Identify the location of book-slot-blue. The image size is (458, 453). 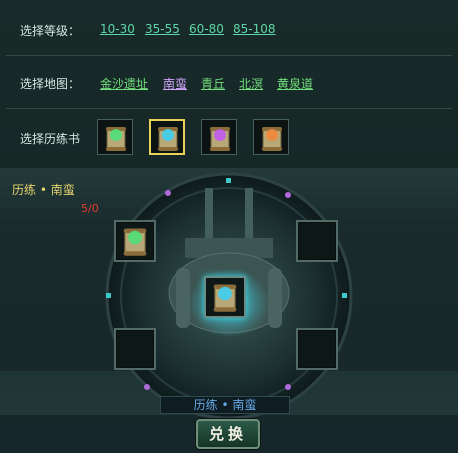
(167, 137).